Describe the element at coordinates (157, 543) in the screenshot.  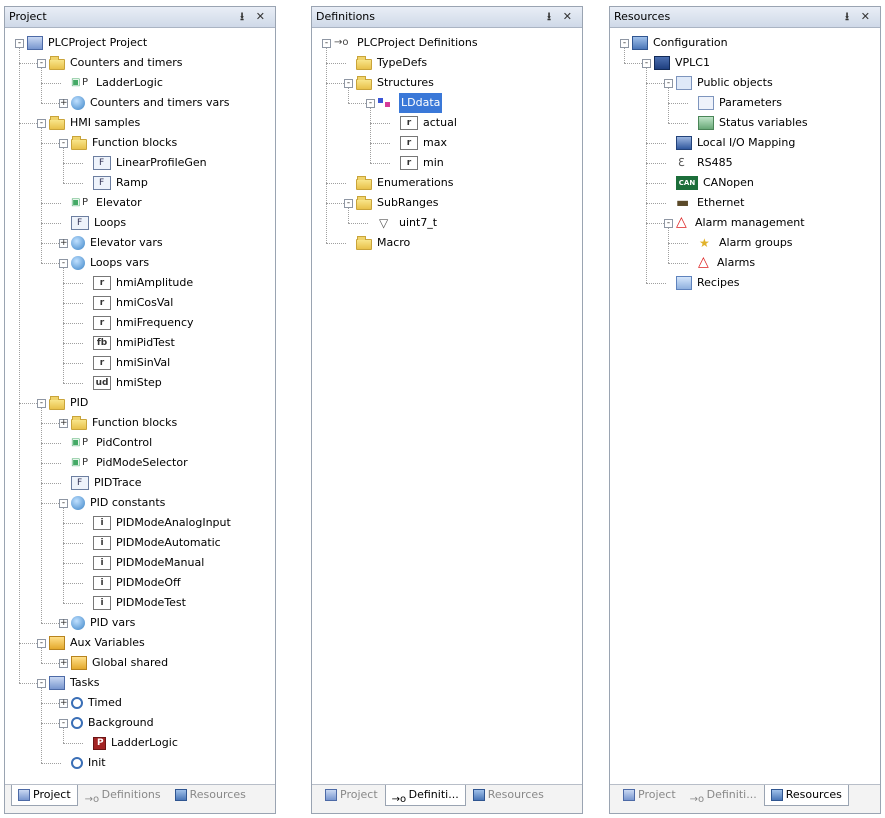
I see `tree-item: i PIDModeAutomatic` at that location.